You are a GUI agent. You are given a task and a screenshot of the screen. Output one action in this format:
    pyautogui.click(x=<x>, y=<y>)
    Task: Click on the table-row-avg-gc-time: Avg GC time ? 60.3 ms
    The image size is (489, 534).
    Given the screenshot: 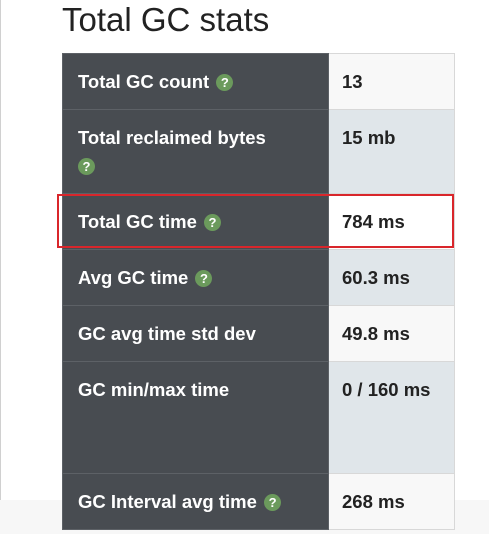 What is the action you would take?
    pyautogui.click(x=258, y=277)
    